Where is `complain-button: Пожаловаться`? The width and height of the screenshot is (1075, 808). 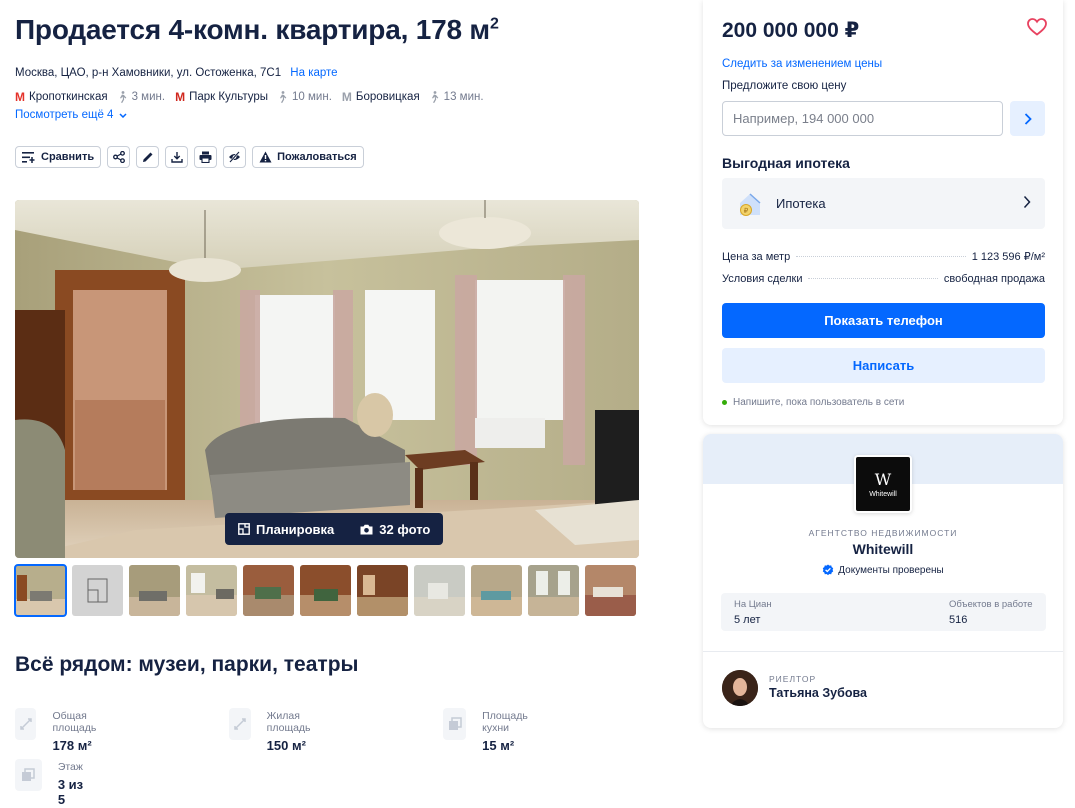
complain-button: Пожаловаться is located at coordinates (308, 157).